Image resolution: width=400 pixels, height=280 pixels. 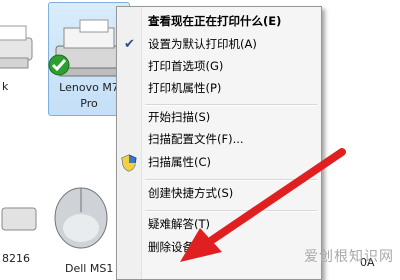 I want to click on menu-item-see-printing: 查看现在正在打印什么(E), so click(x=214, y=21).